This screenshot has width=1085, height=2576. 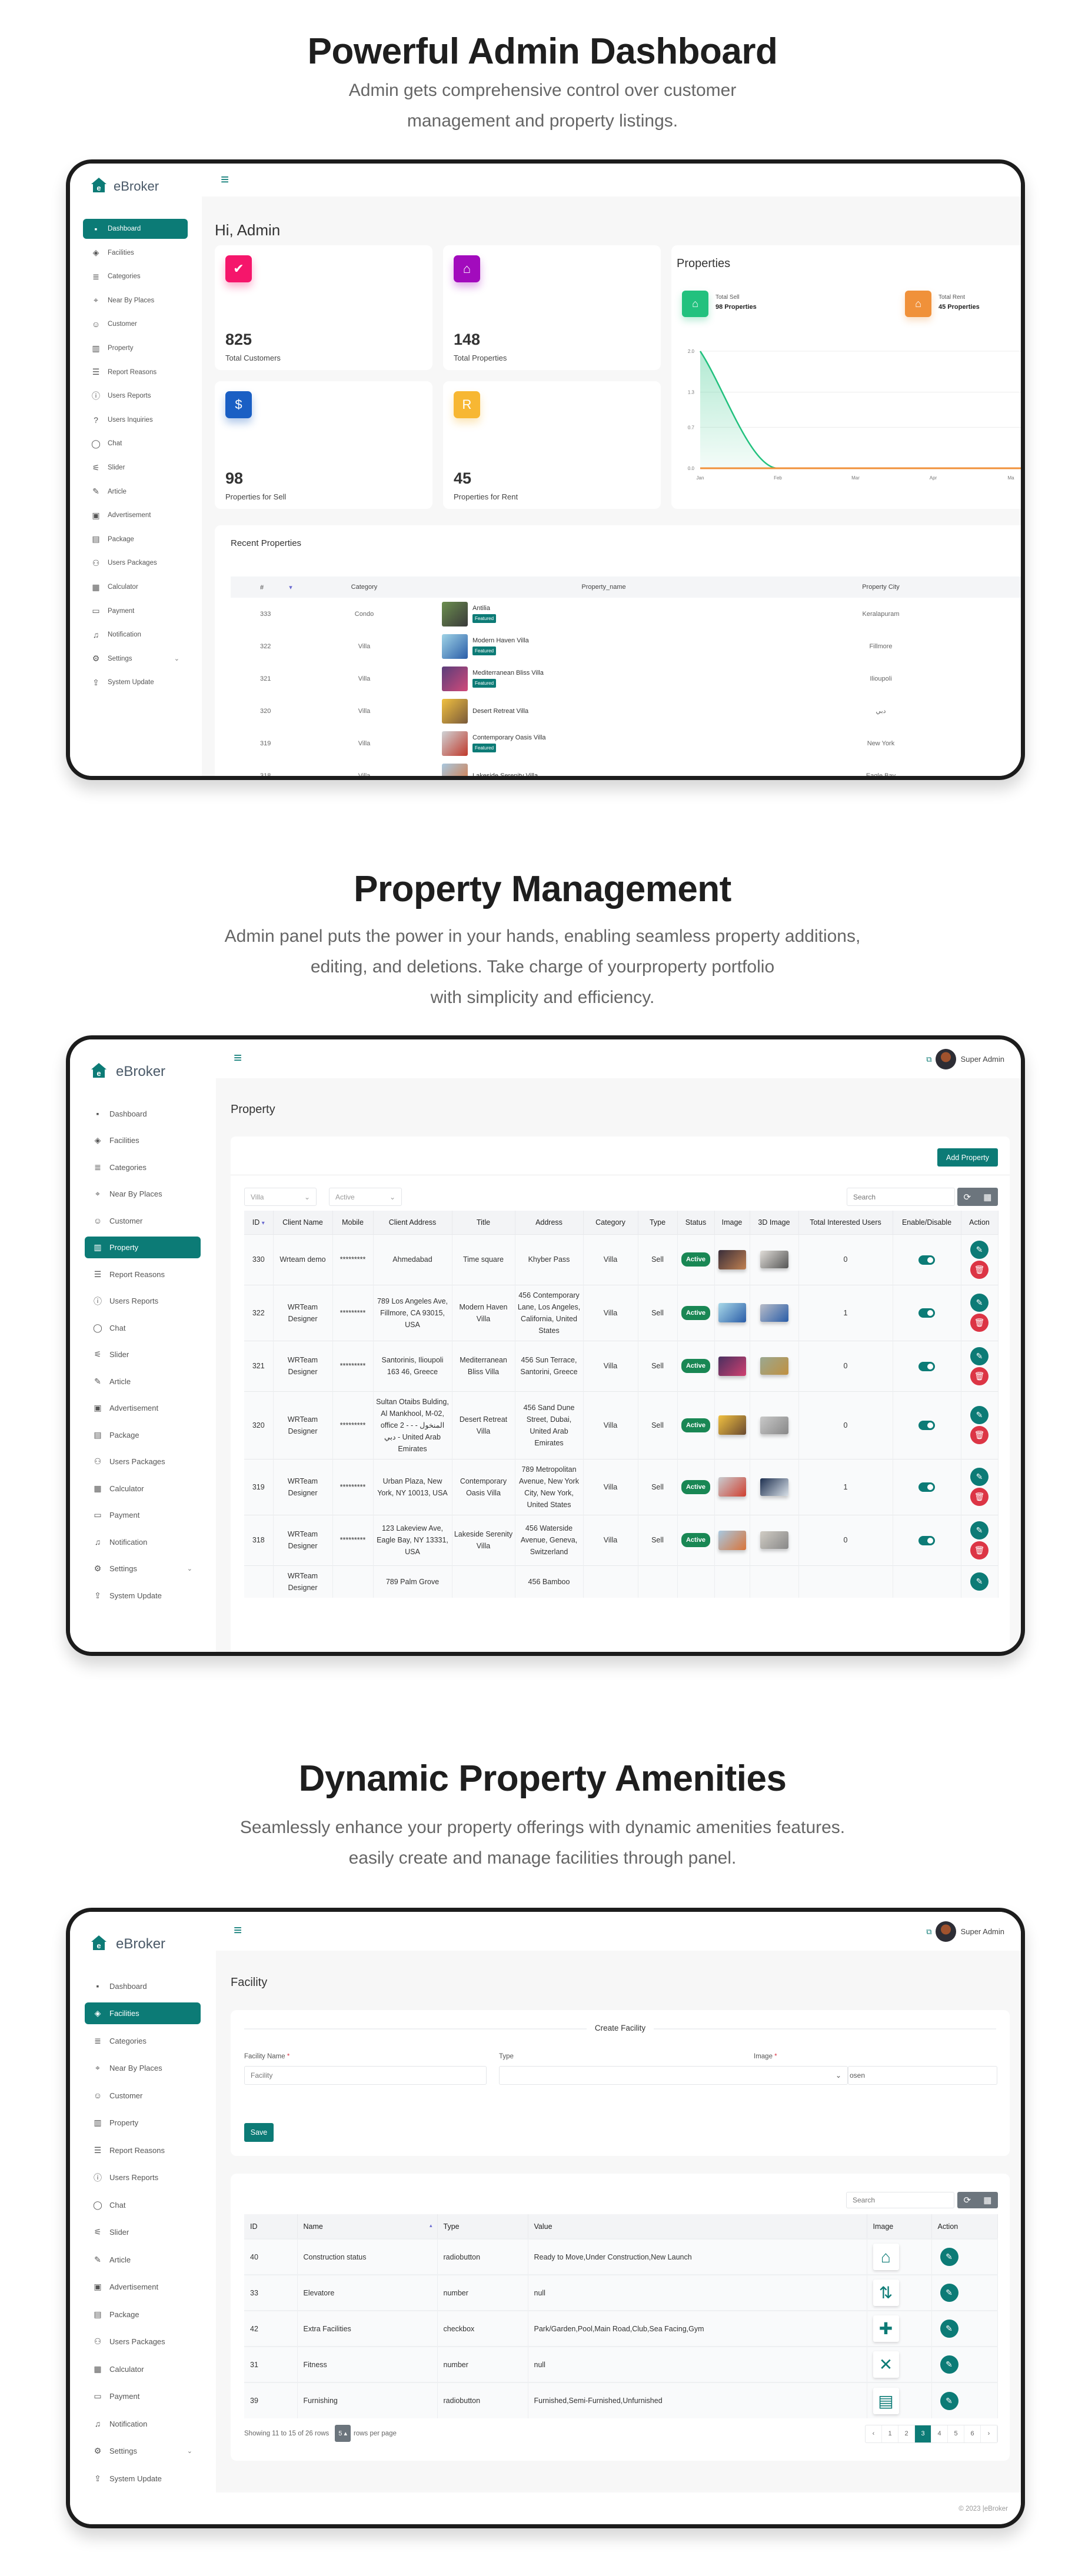 What do you see at coordinates (881, 587) in the screenshot?
I see `column-header: Property City` at bounding box center [881, 587].